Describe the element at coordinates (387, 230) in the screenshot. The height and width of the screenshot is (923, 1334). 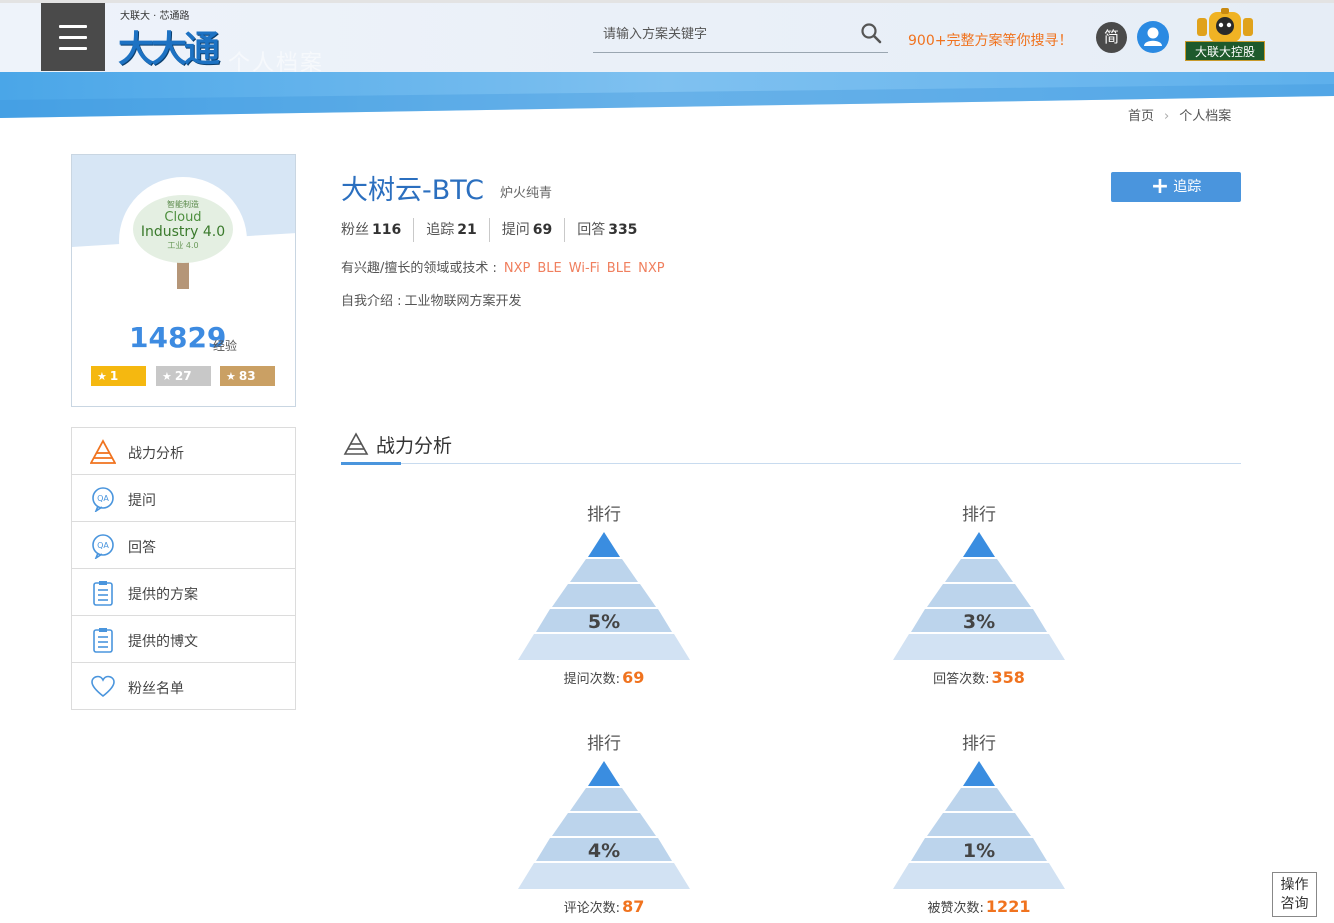
I see `stat-value: 116` at that location.